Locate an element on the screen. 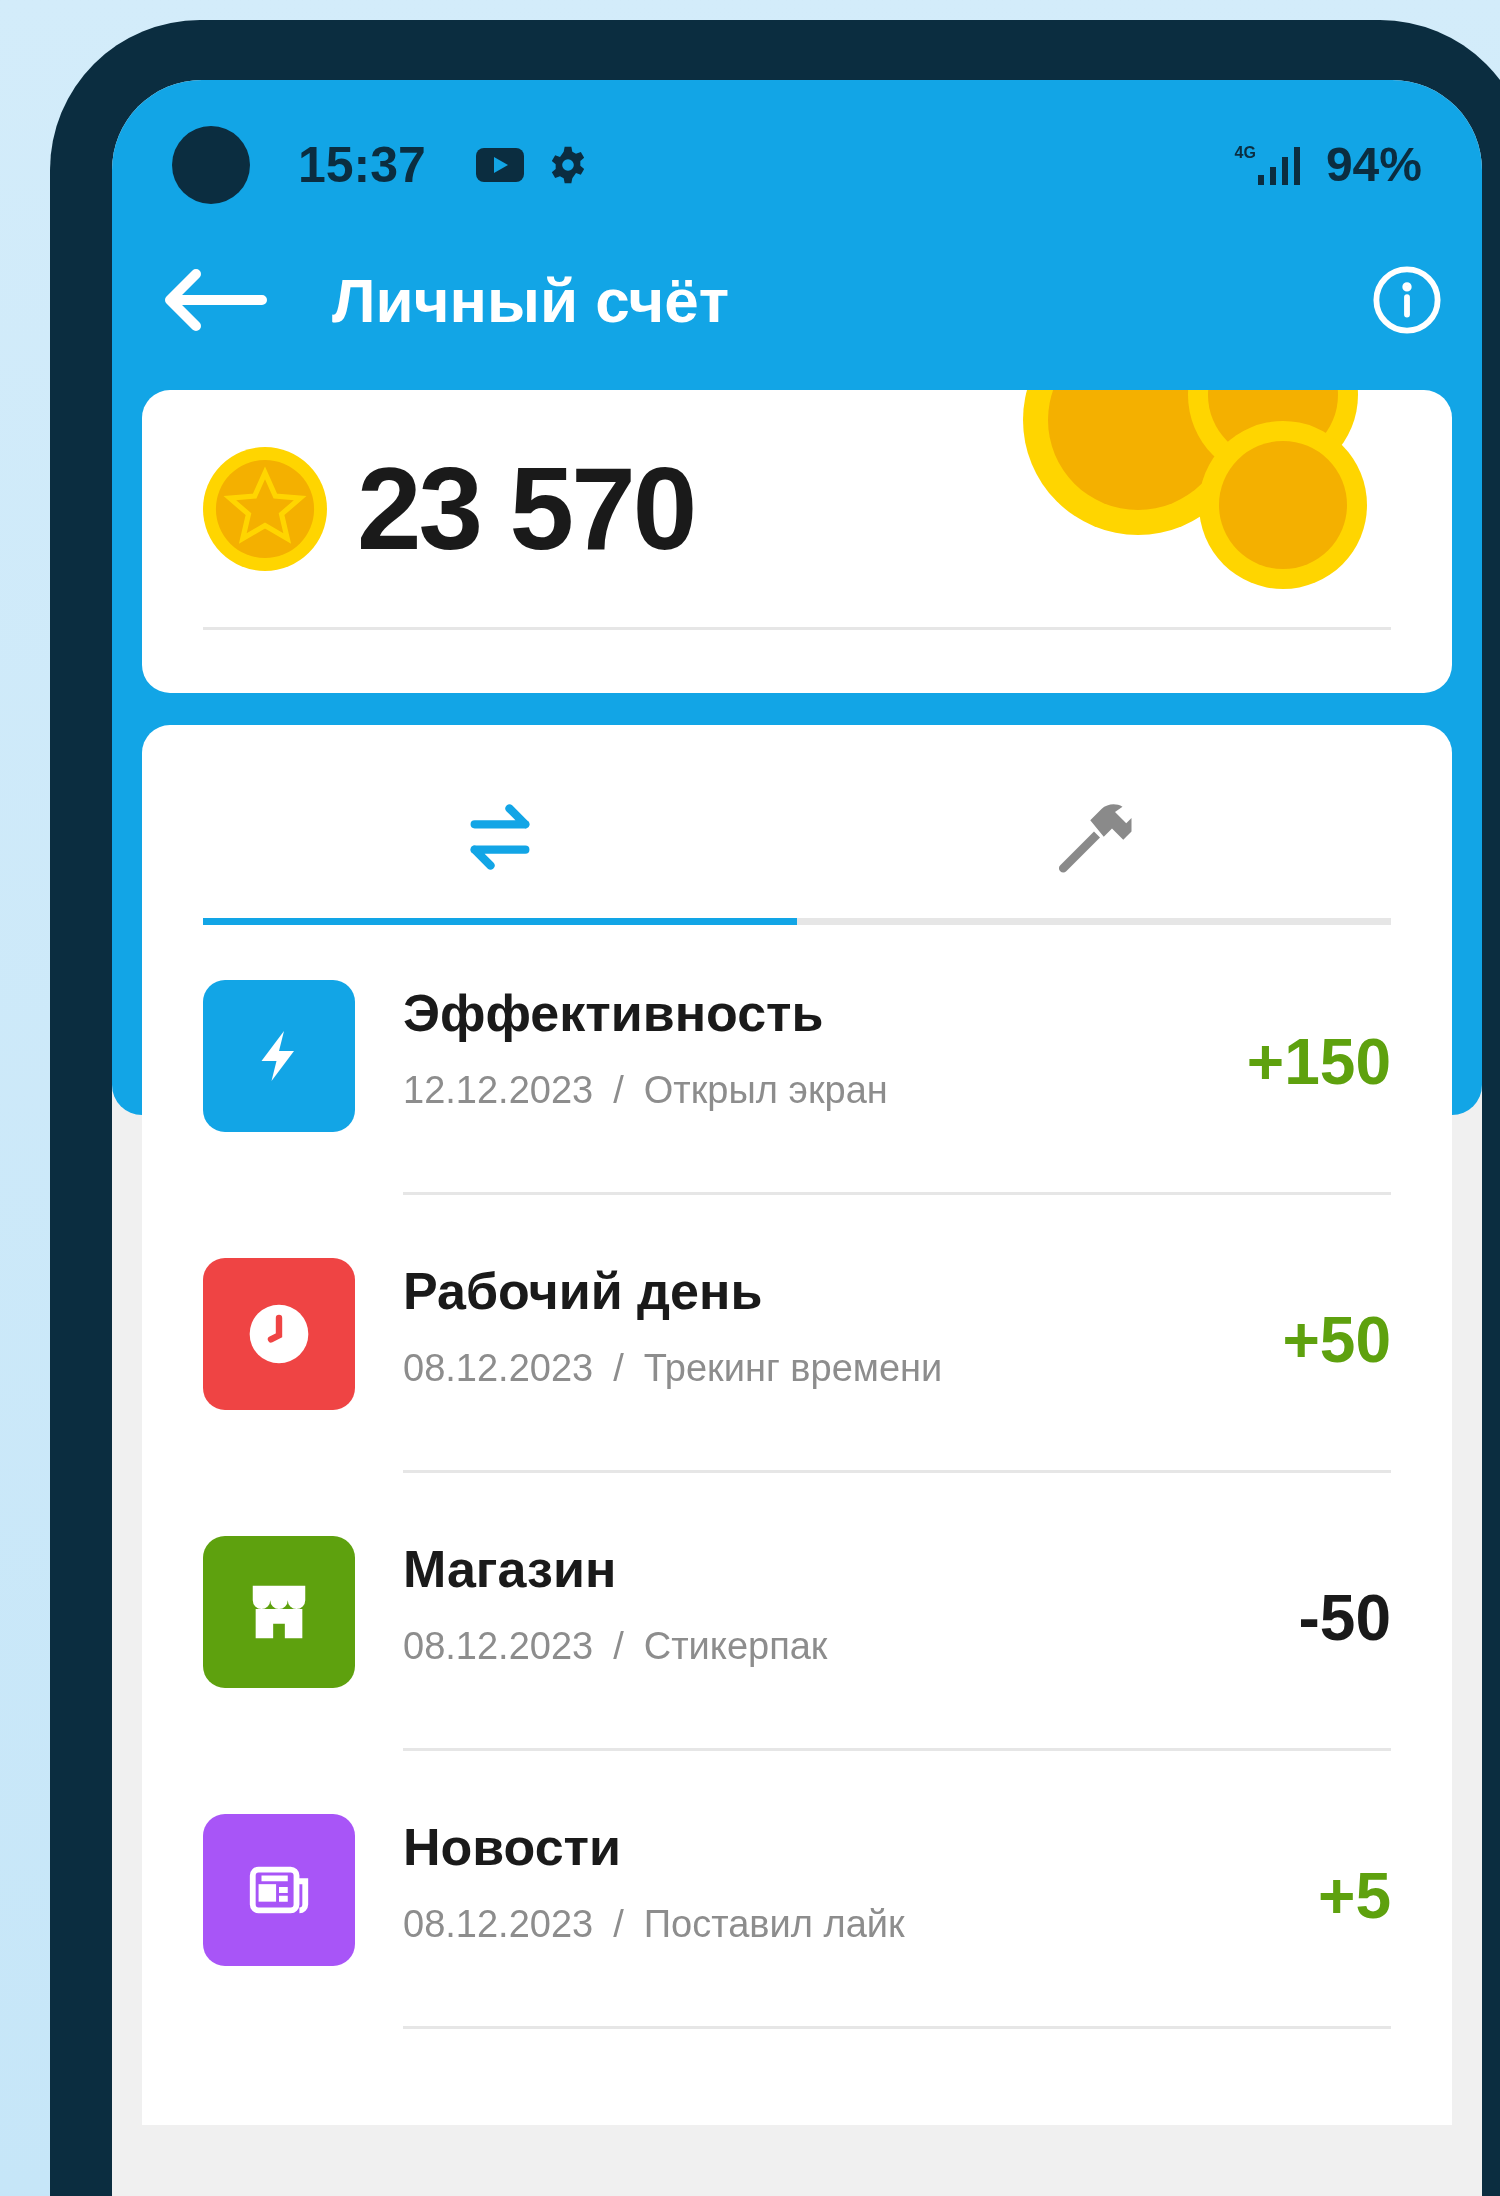  transaction-amount: +150 is located at coordinates (1318, 1062).